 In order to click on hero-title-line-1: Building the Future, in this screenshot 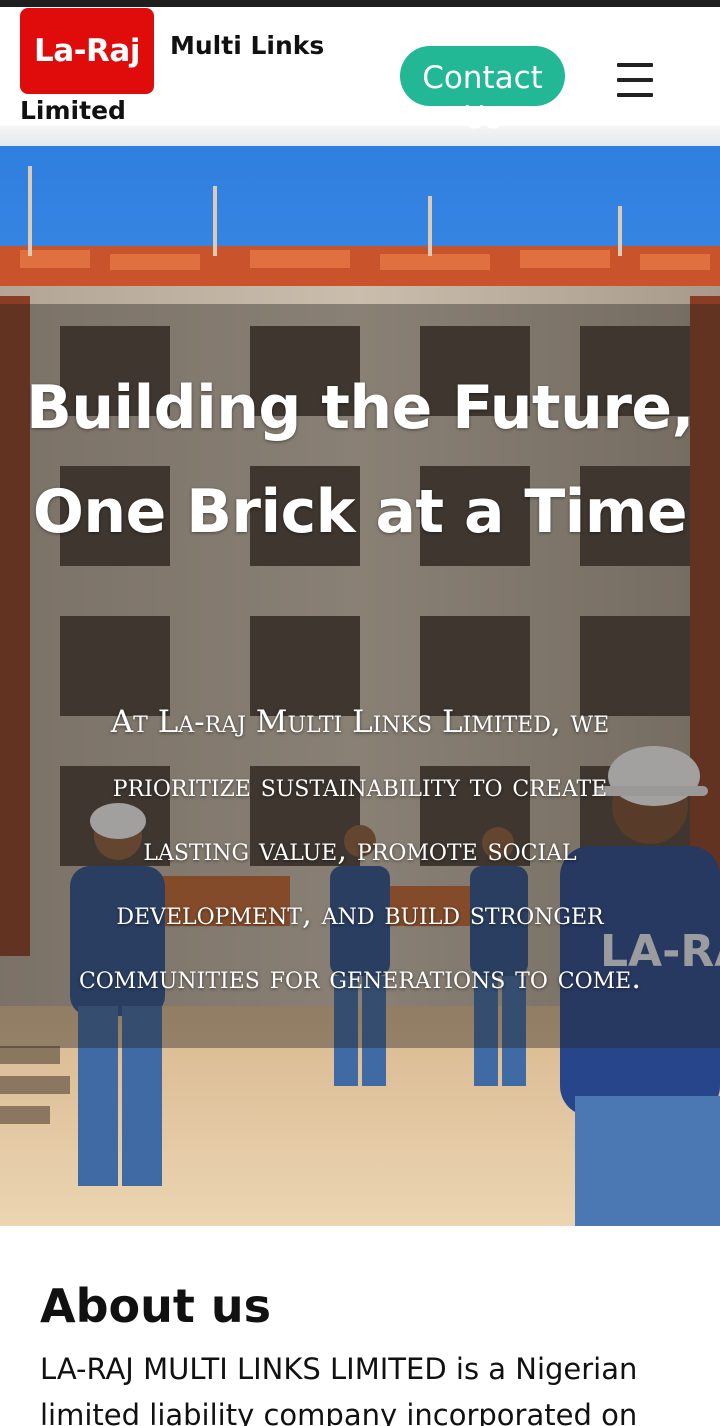, I will do `click(360, 408)`.